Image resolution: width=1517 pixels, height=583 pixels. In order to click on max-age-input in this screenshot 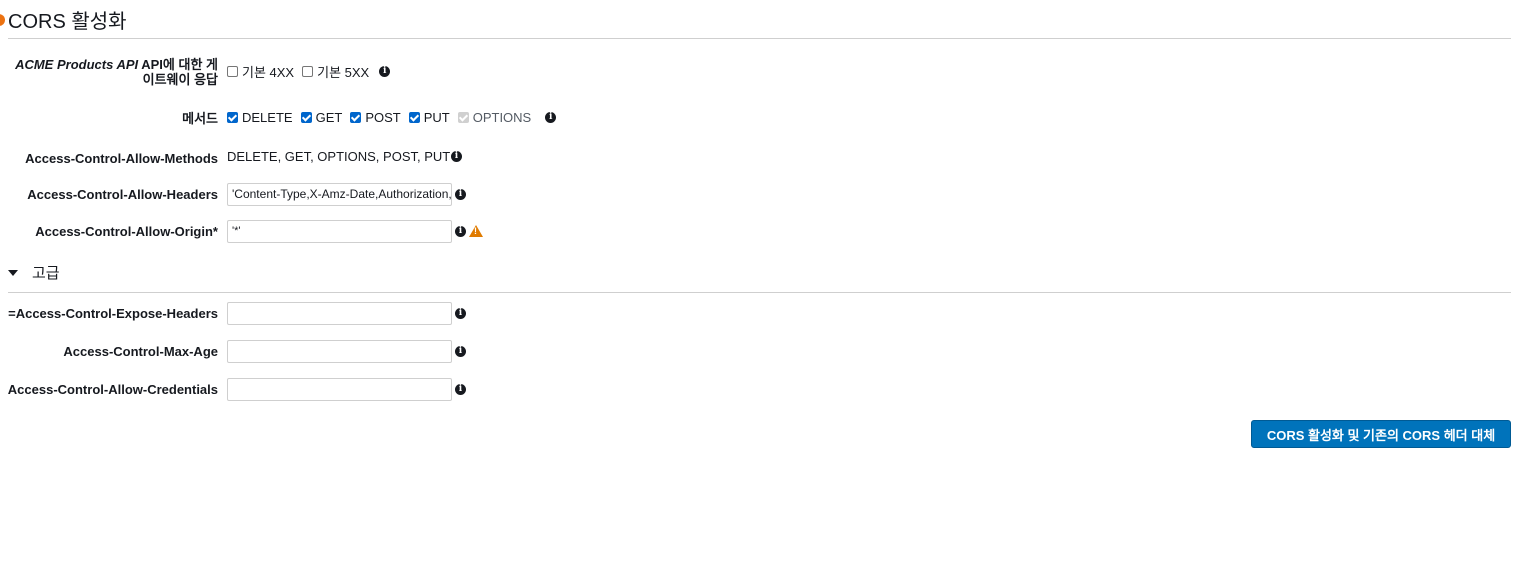, I will do `click(339, 351)`.